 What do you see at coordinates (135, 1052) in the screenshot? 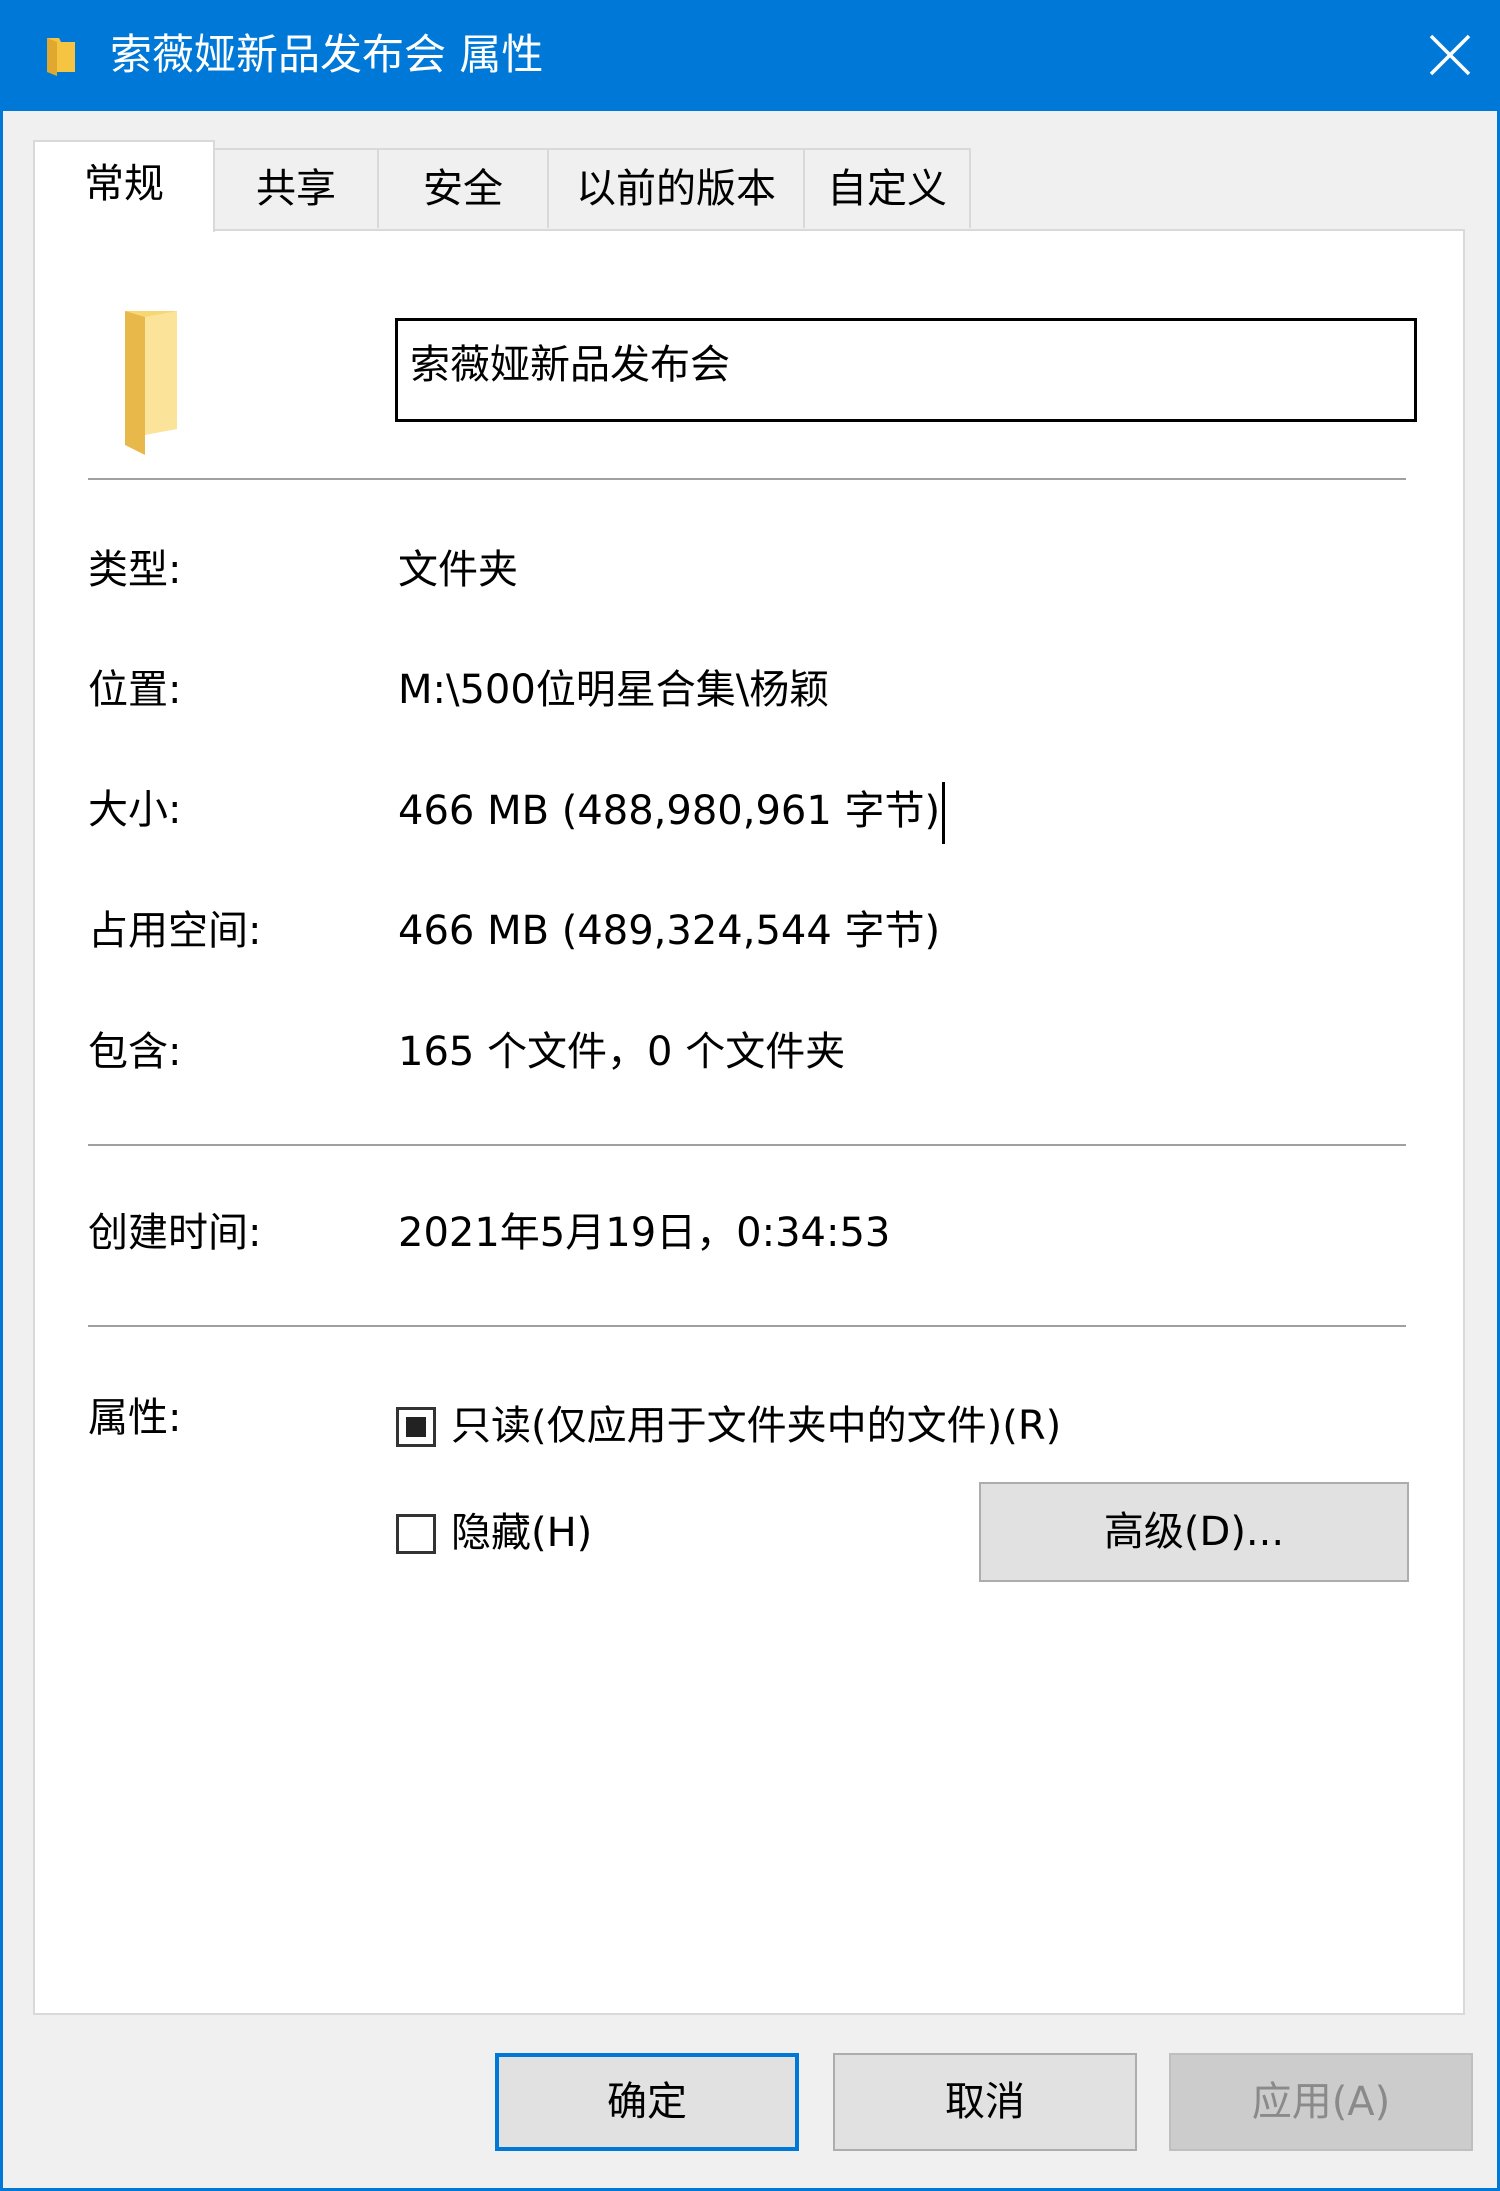
I see `contains-label: 包含:` at bounding box center [135, 1052].